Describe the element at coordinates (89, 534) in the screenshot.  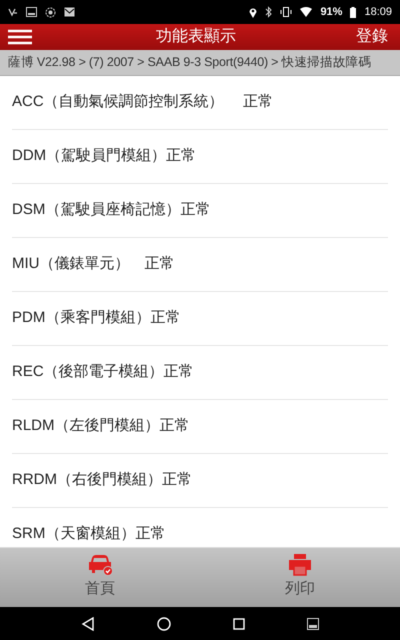
I see `module-status: SRM（天窗模組）正常` at that location.